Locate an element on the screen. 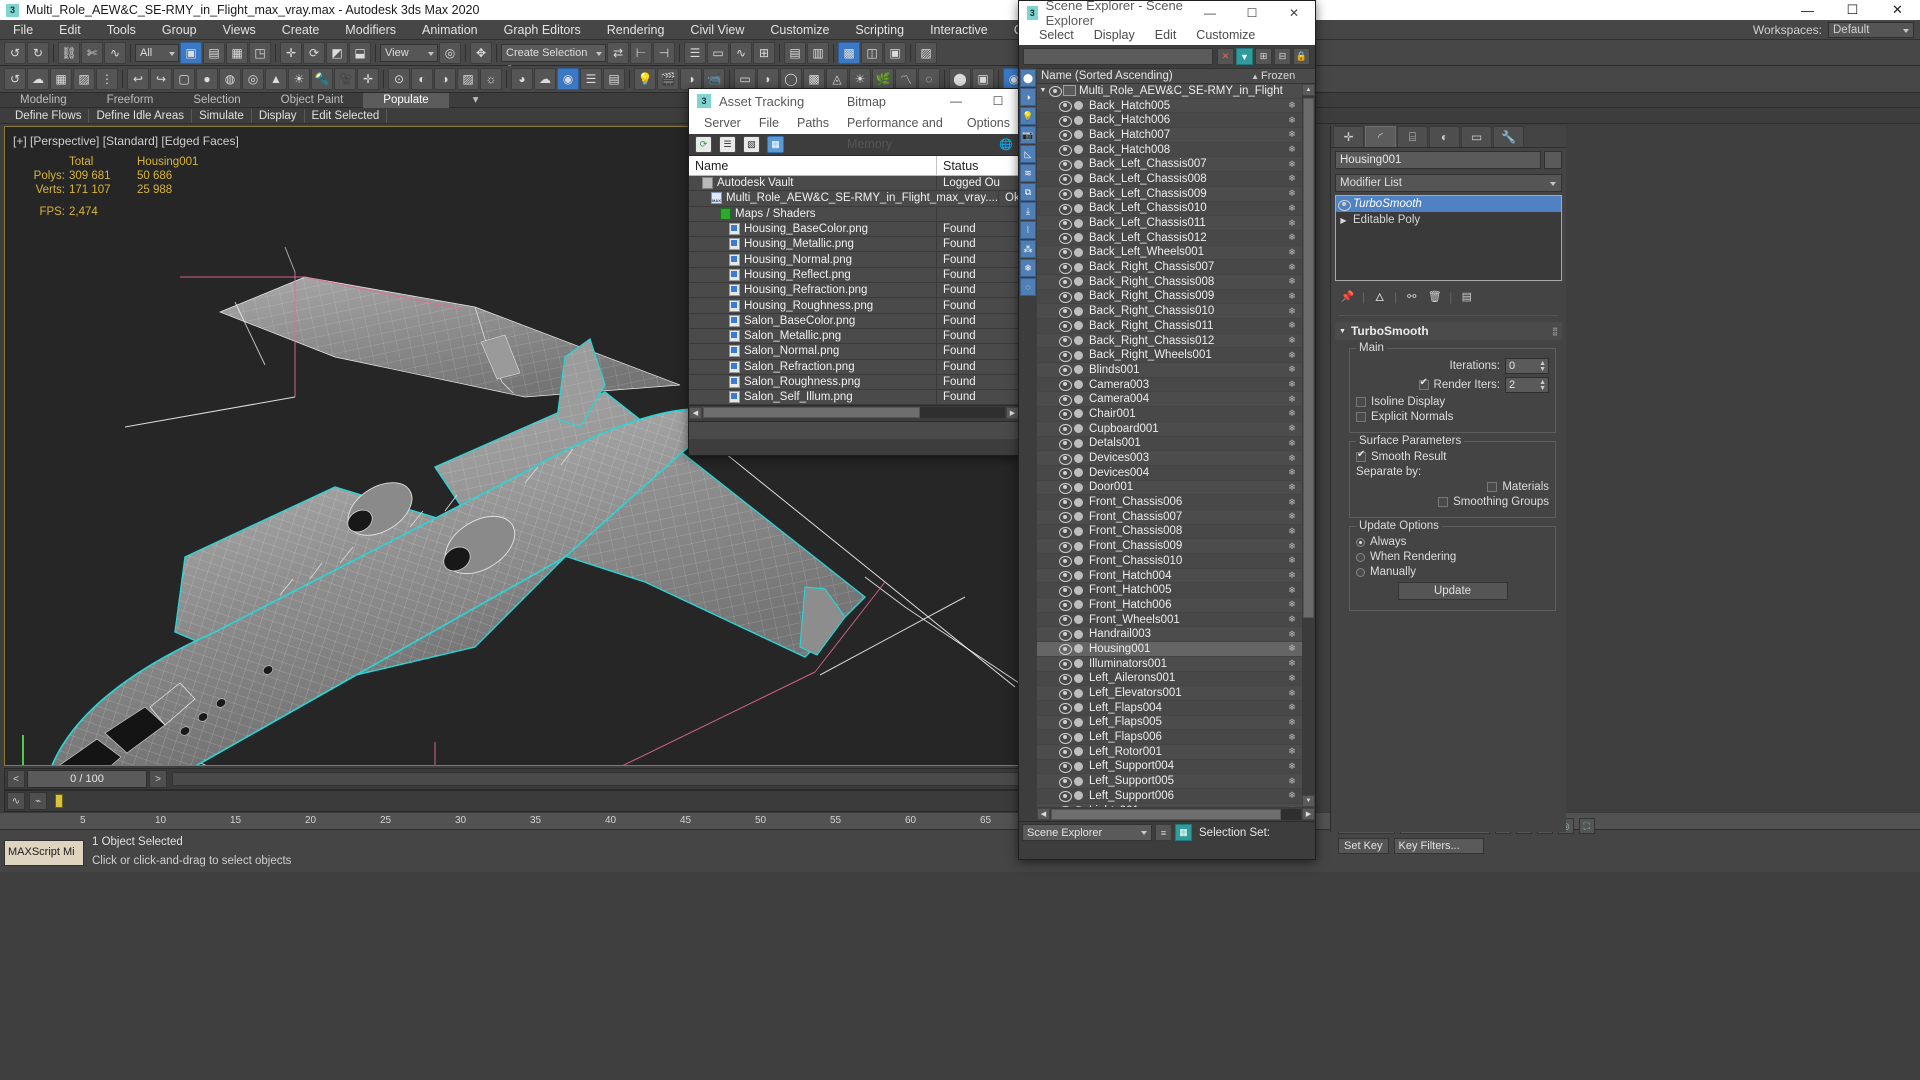  select-and-manipulate-icon: ✥ is located at coordinates (481, 52).